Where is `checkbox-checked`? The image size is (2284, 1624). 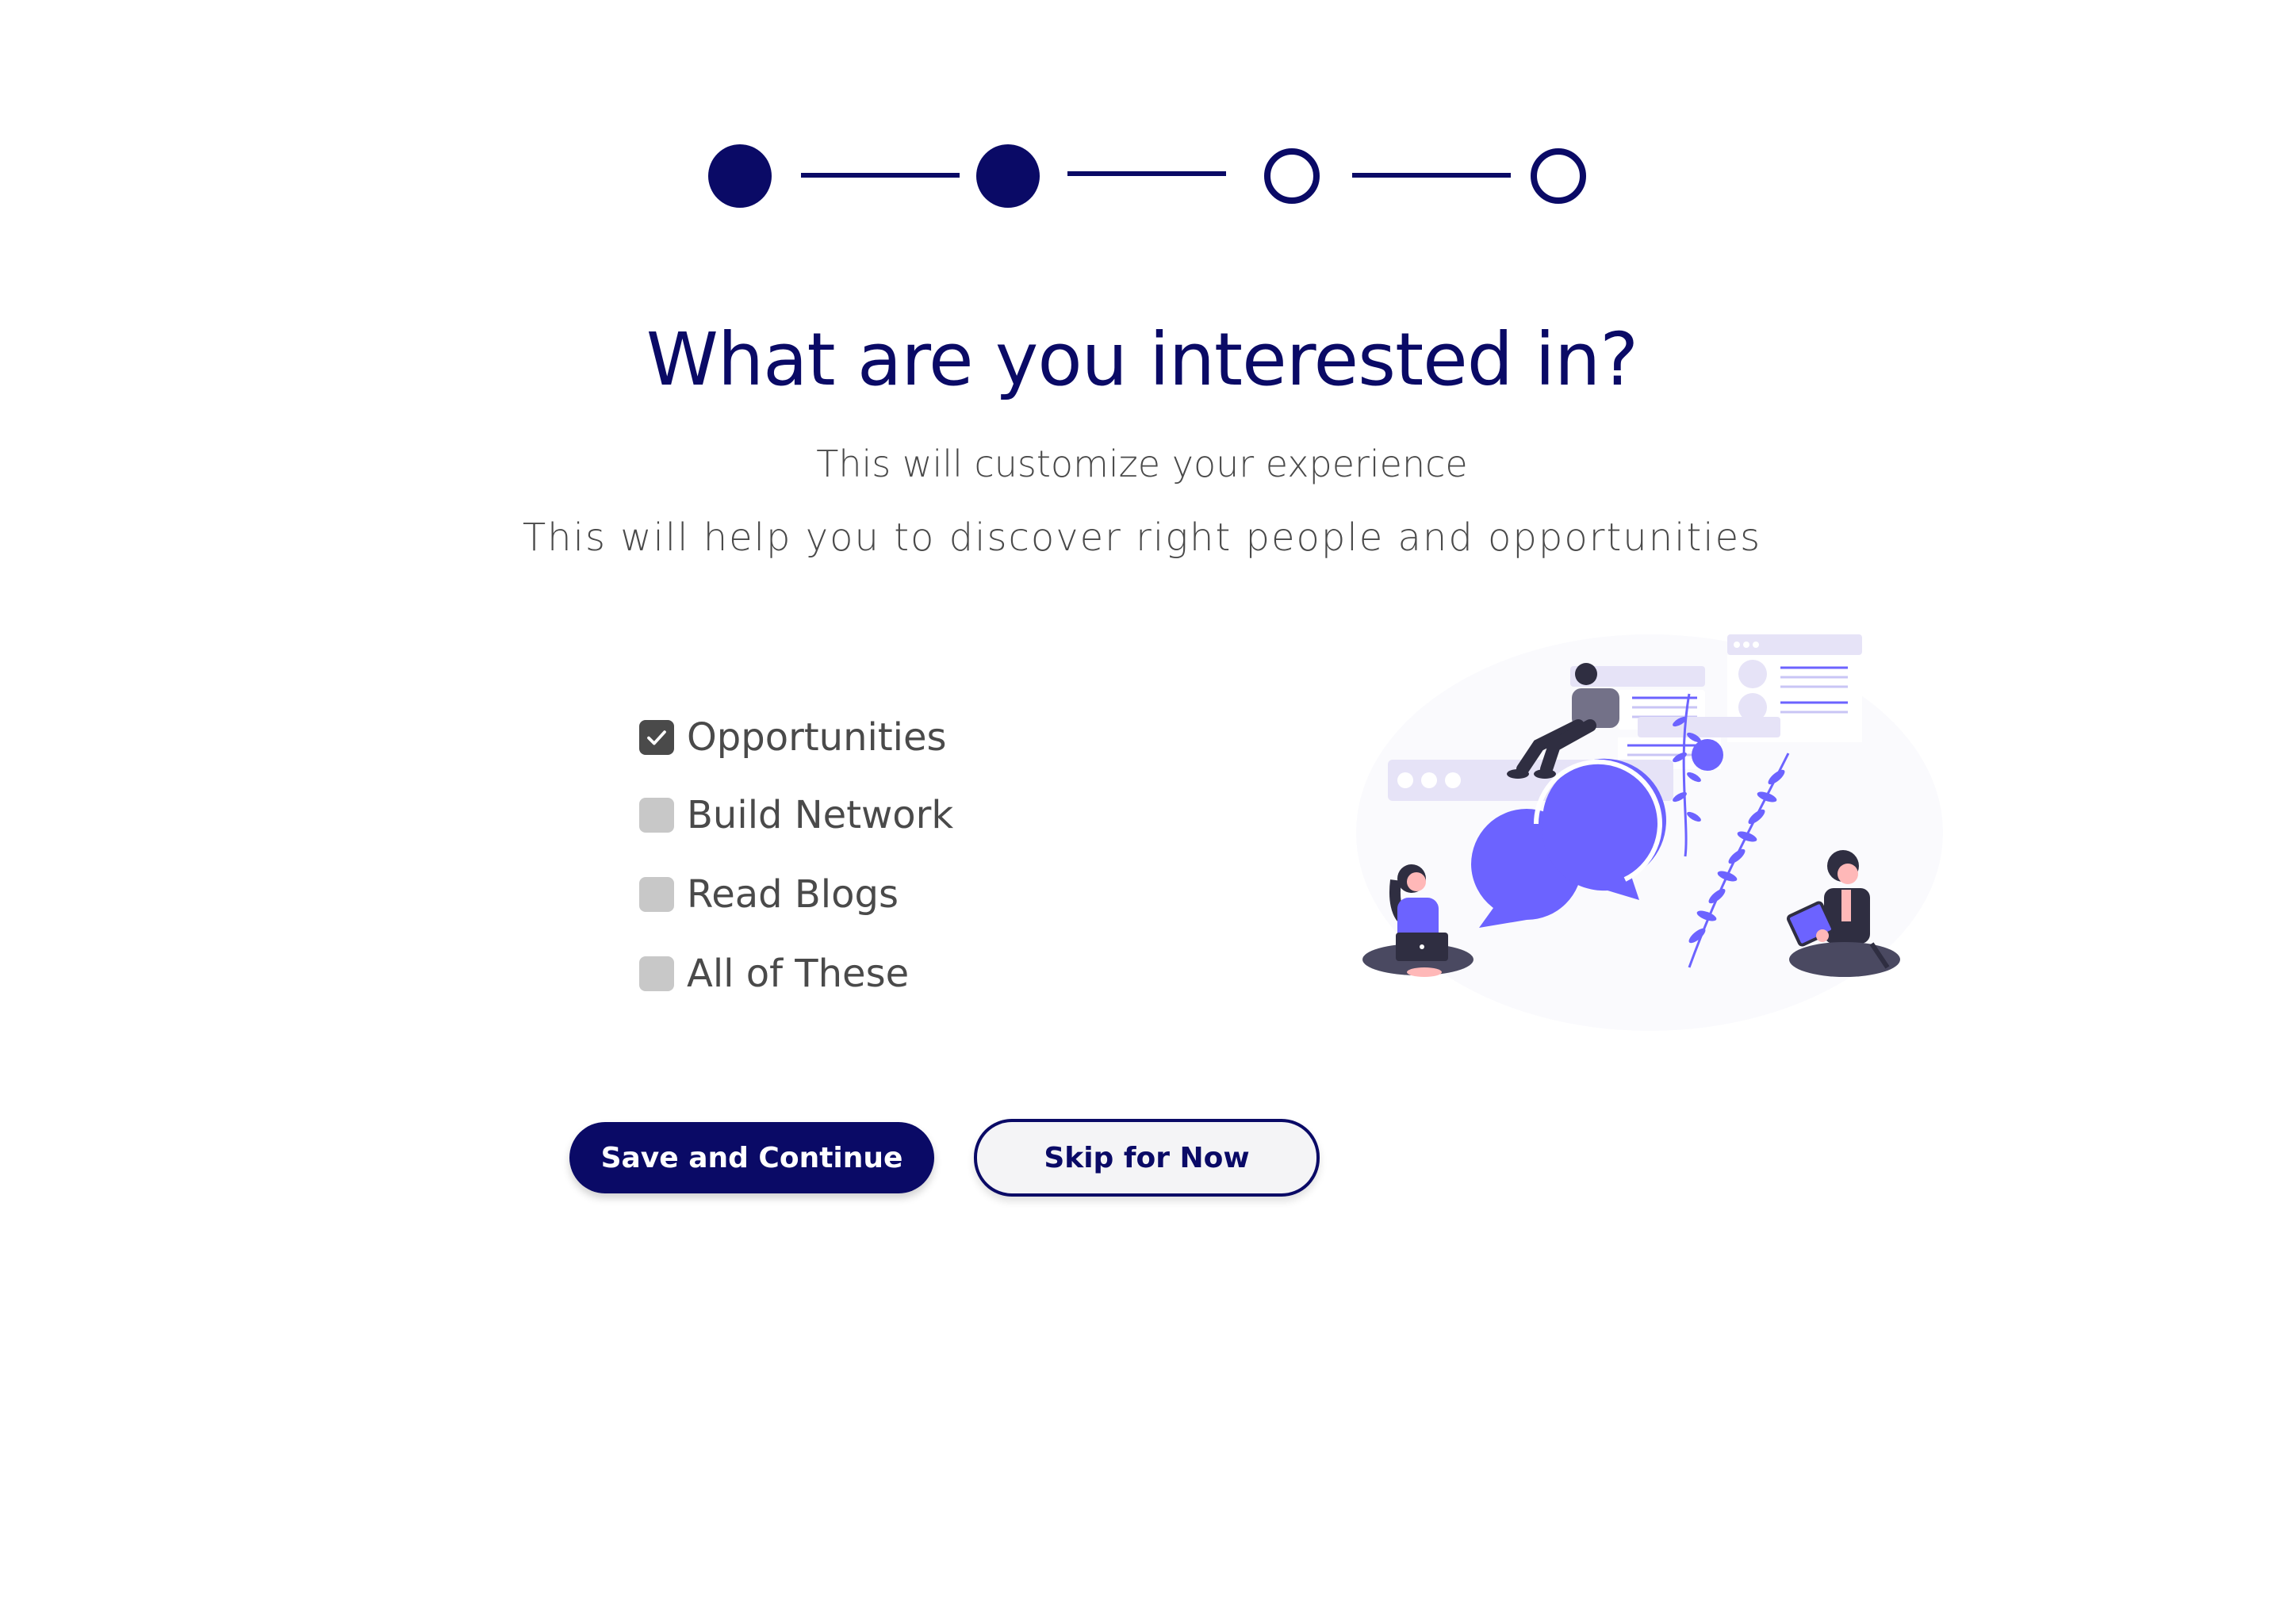 checkbox-checked is located at coordinates (656, 737).